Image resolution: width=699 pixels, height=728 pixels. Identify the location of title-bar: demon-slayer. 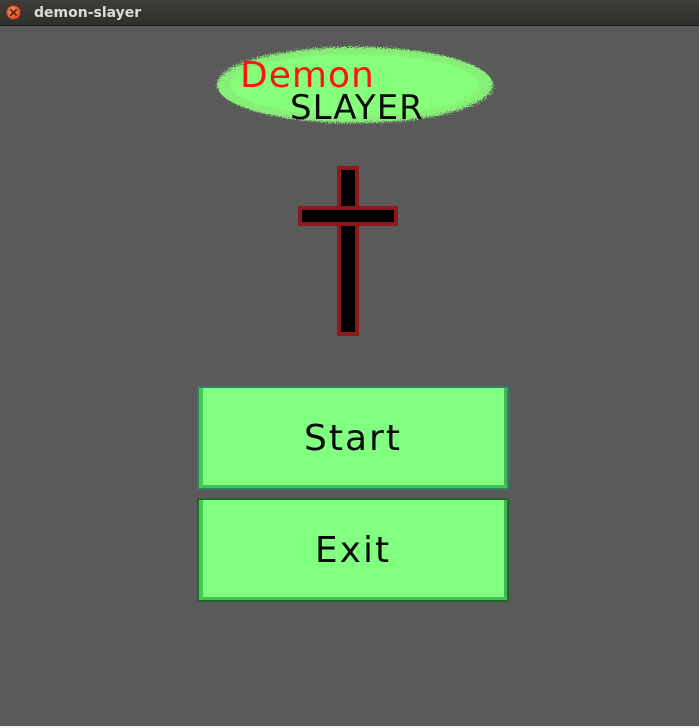
(349, 13).